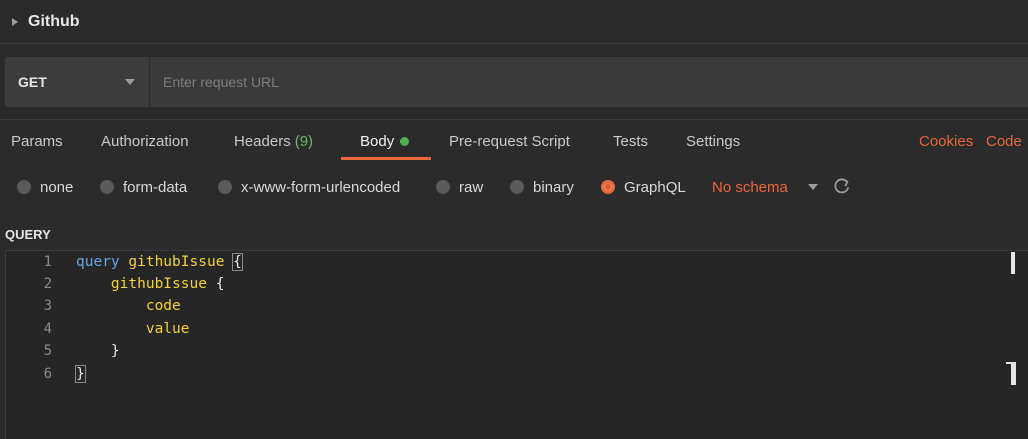 This screenshot has height=439, width=1028. What do you see at coordinates (133, 329) in the screenshot?
I see `code-text: value` at bounding box center [133, 329].